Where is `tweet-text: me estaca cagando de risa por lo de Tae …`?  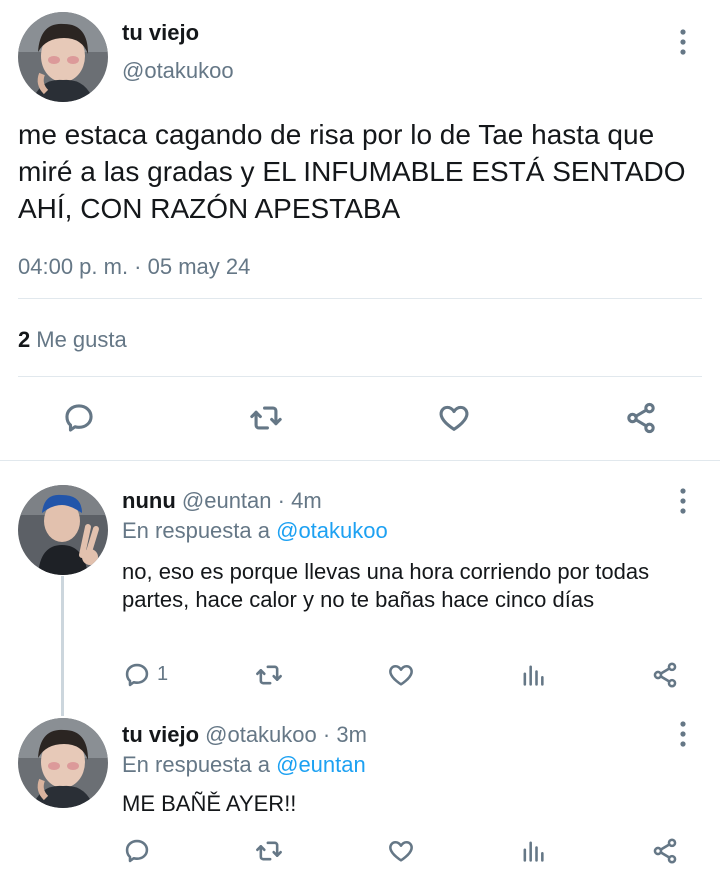
tweet-text: me estaca cagando de risa por lo de Tae … is located at coordinates (352, 171).